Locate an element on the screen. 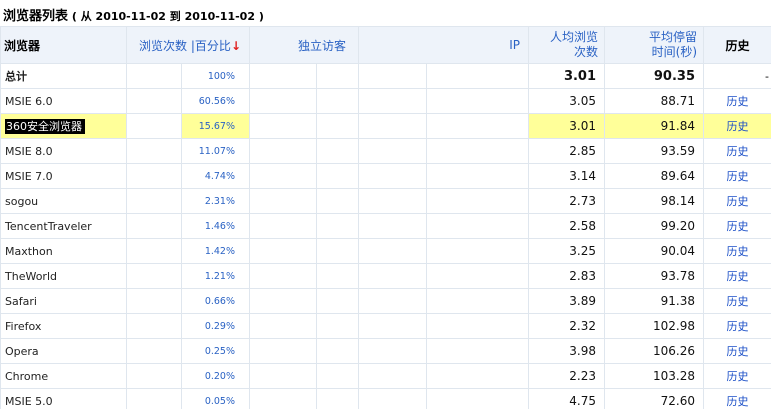  time-cell: 89.64 is located at coordinates (654, 176).